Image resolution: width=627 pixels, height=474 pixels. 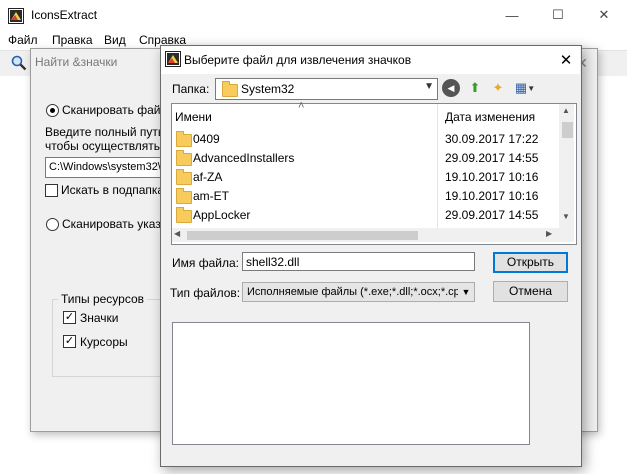 What do you see at coordinates (22, 63) in the screenshot?
I see `find-dialog-magnifier-icon` at bounding box center [22, 63].